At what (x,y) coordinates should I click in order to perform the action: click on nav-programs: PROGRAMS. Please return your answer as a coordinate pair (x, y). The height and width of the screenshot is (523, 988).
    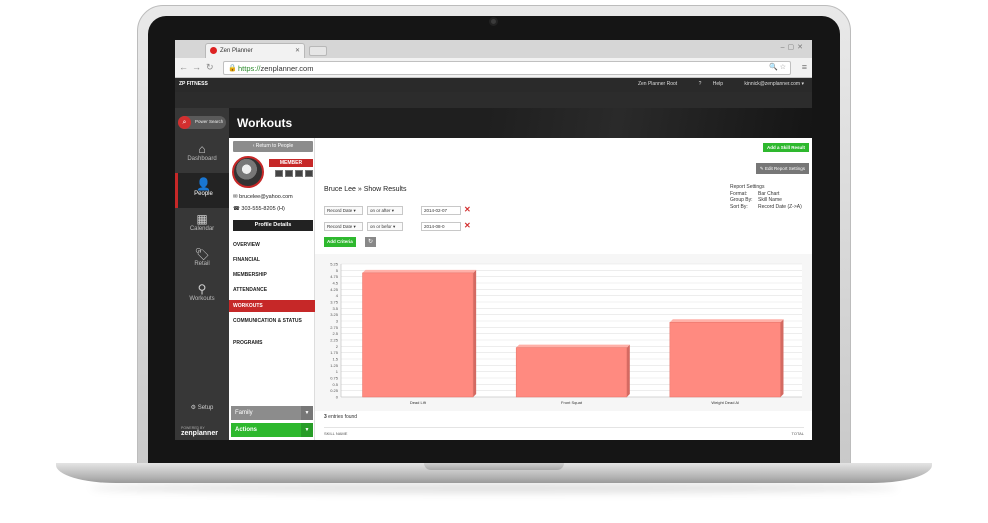
    Looking at the image, I should click on (274, 343).